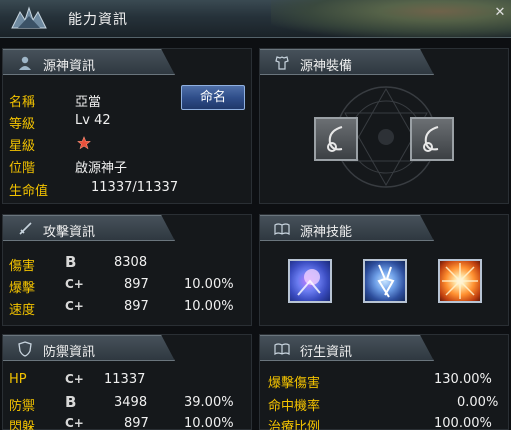 This screenshot has width=511, height=430. What do you see at coordinates (18, 379) in the screenshot?
I see `def-hp-label: HP` at bounding box center [18, 379].